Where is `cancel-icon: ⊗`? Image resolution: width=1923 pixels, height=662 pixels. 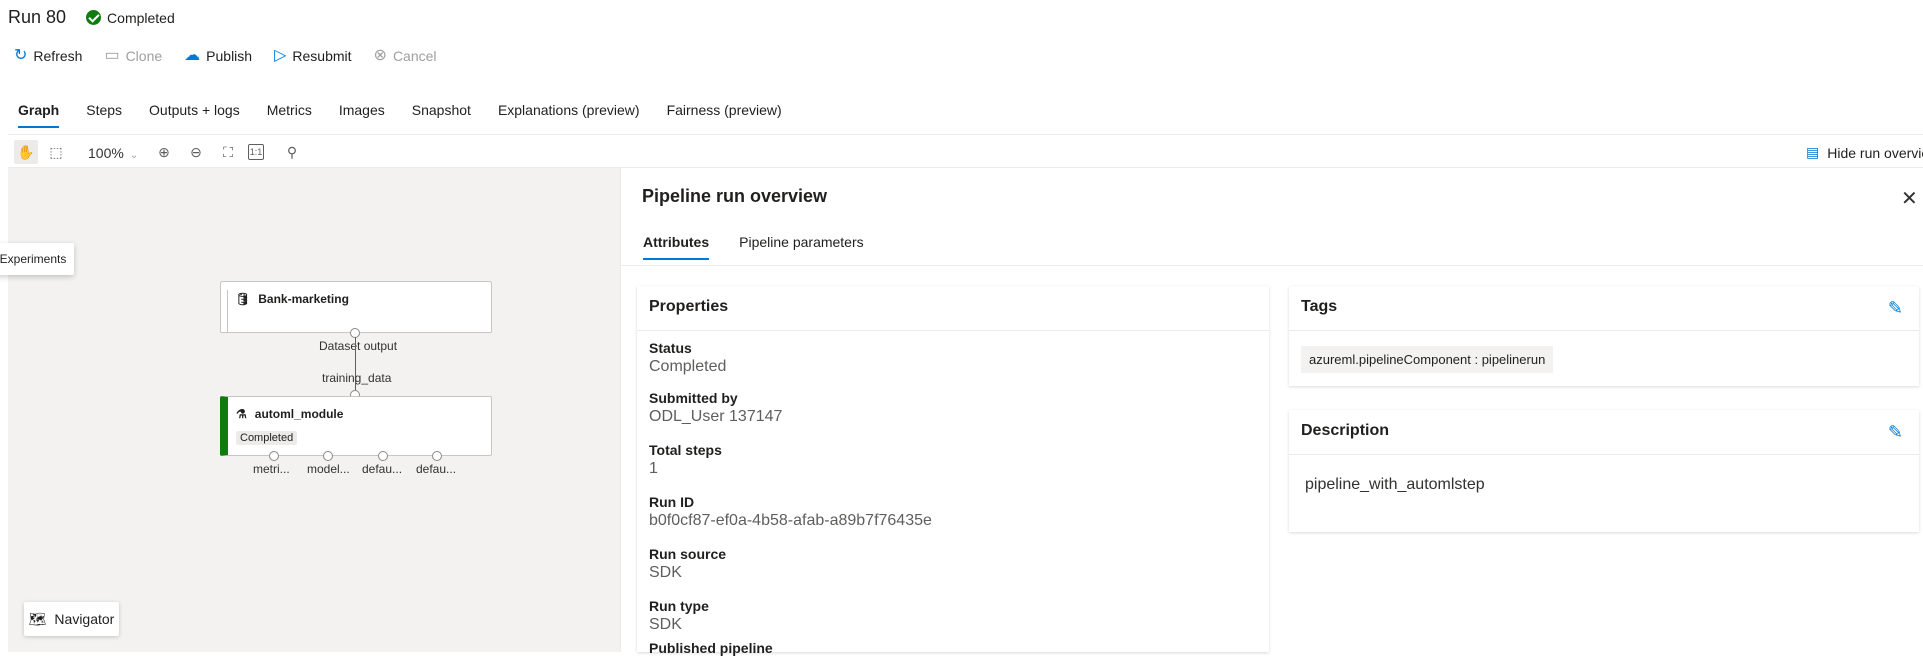 cancel-icon: ⊗ is located at coordinates (380, 55).